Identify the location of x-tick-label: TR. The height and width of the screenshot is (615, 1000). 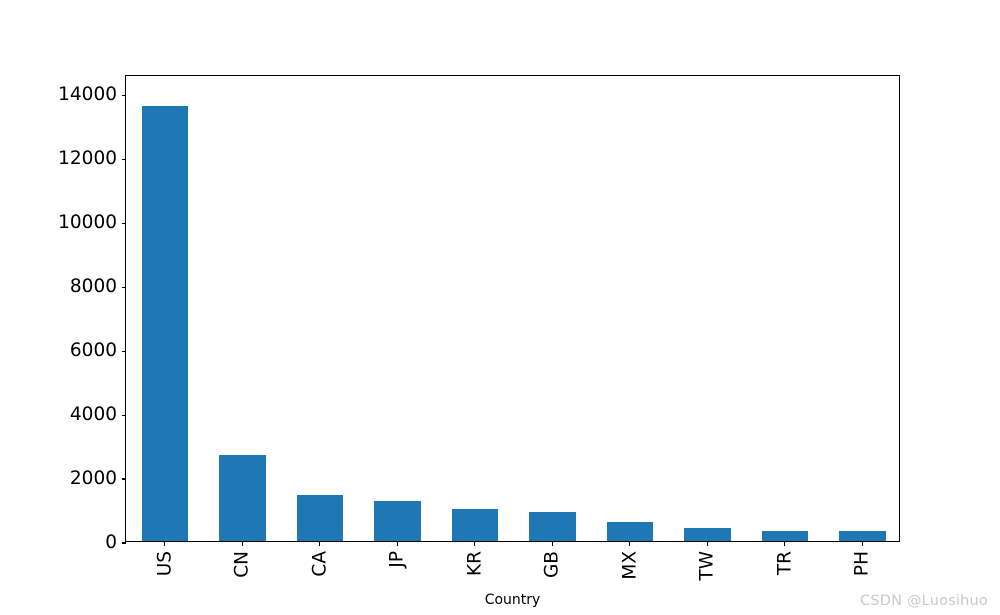
(785, 563).